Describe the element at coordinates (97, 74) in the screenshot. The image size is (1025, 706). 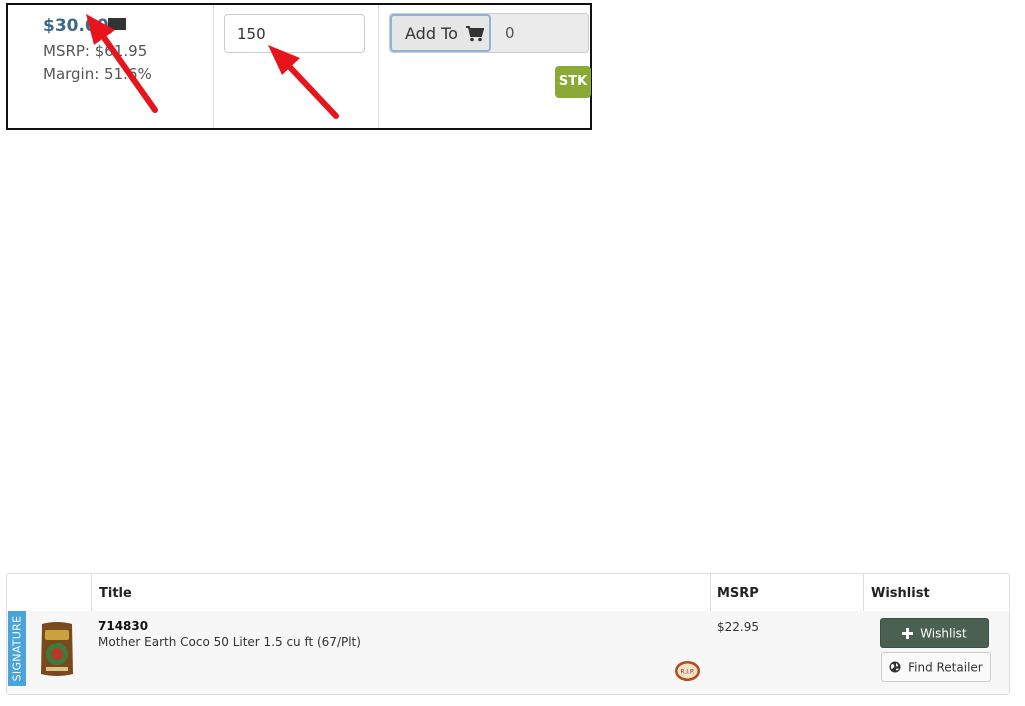
I see `margin-text: Margin: 51.6%` at that location.